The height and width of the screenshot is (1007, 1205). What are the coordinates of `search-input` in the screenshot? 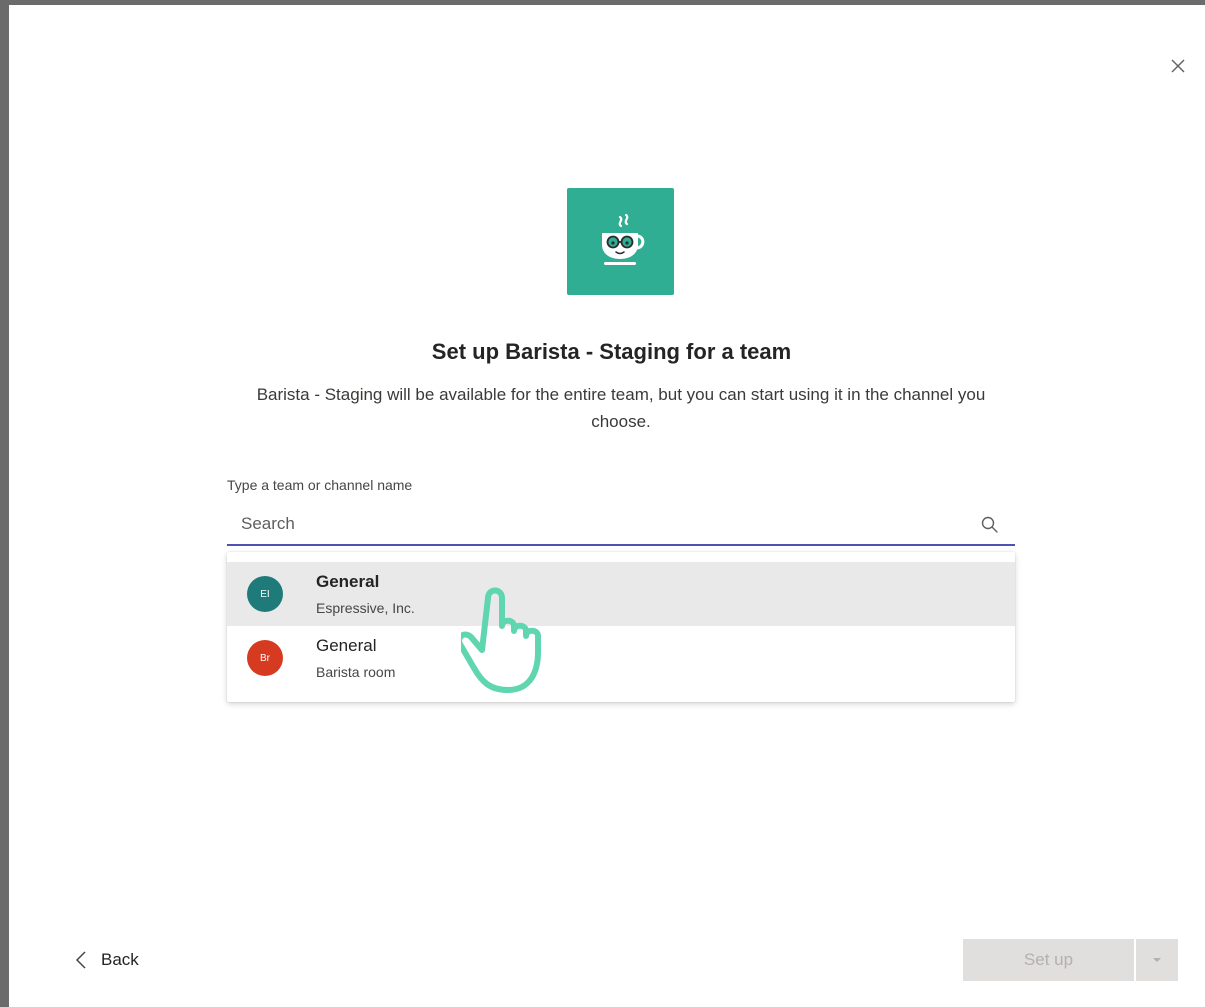 It's located at (601, 524).